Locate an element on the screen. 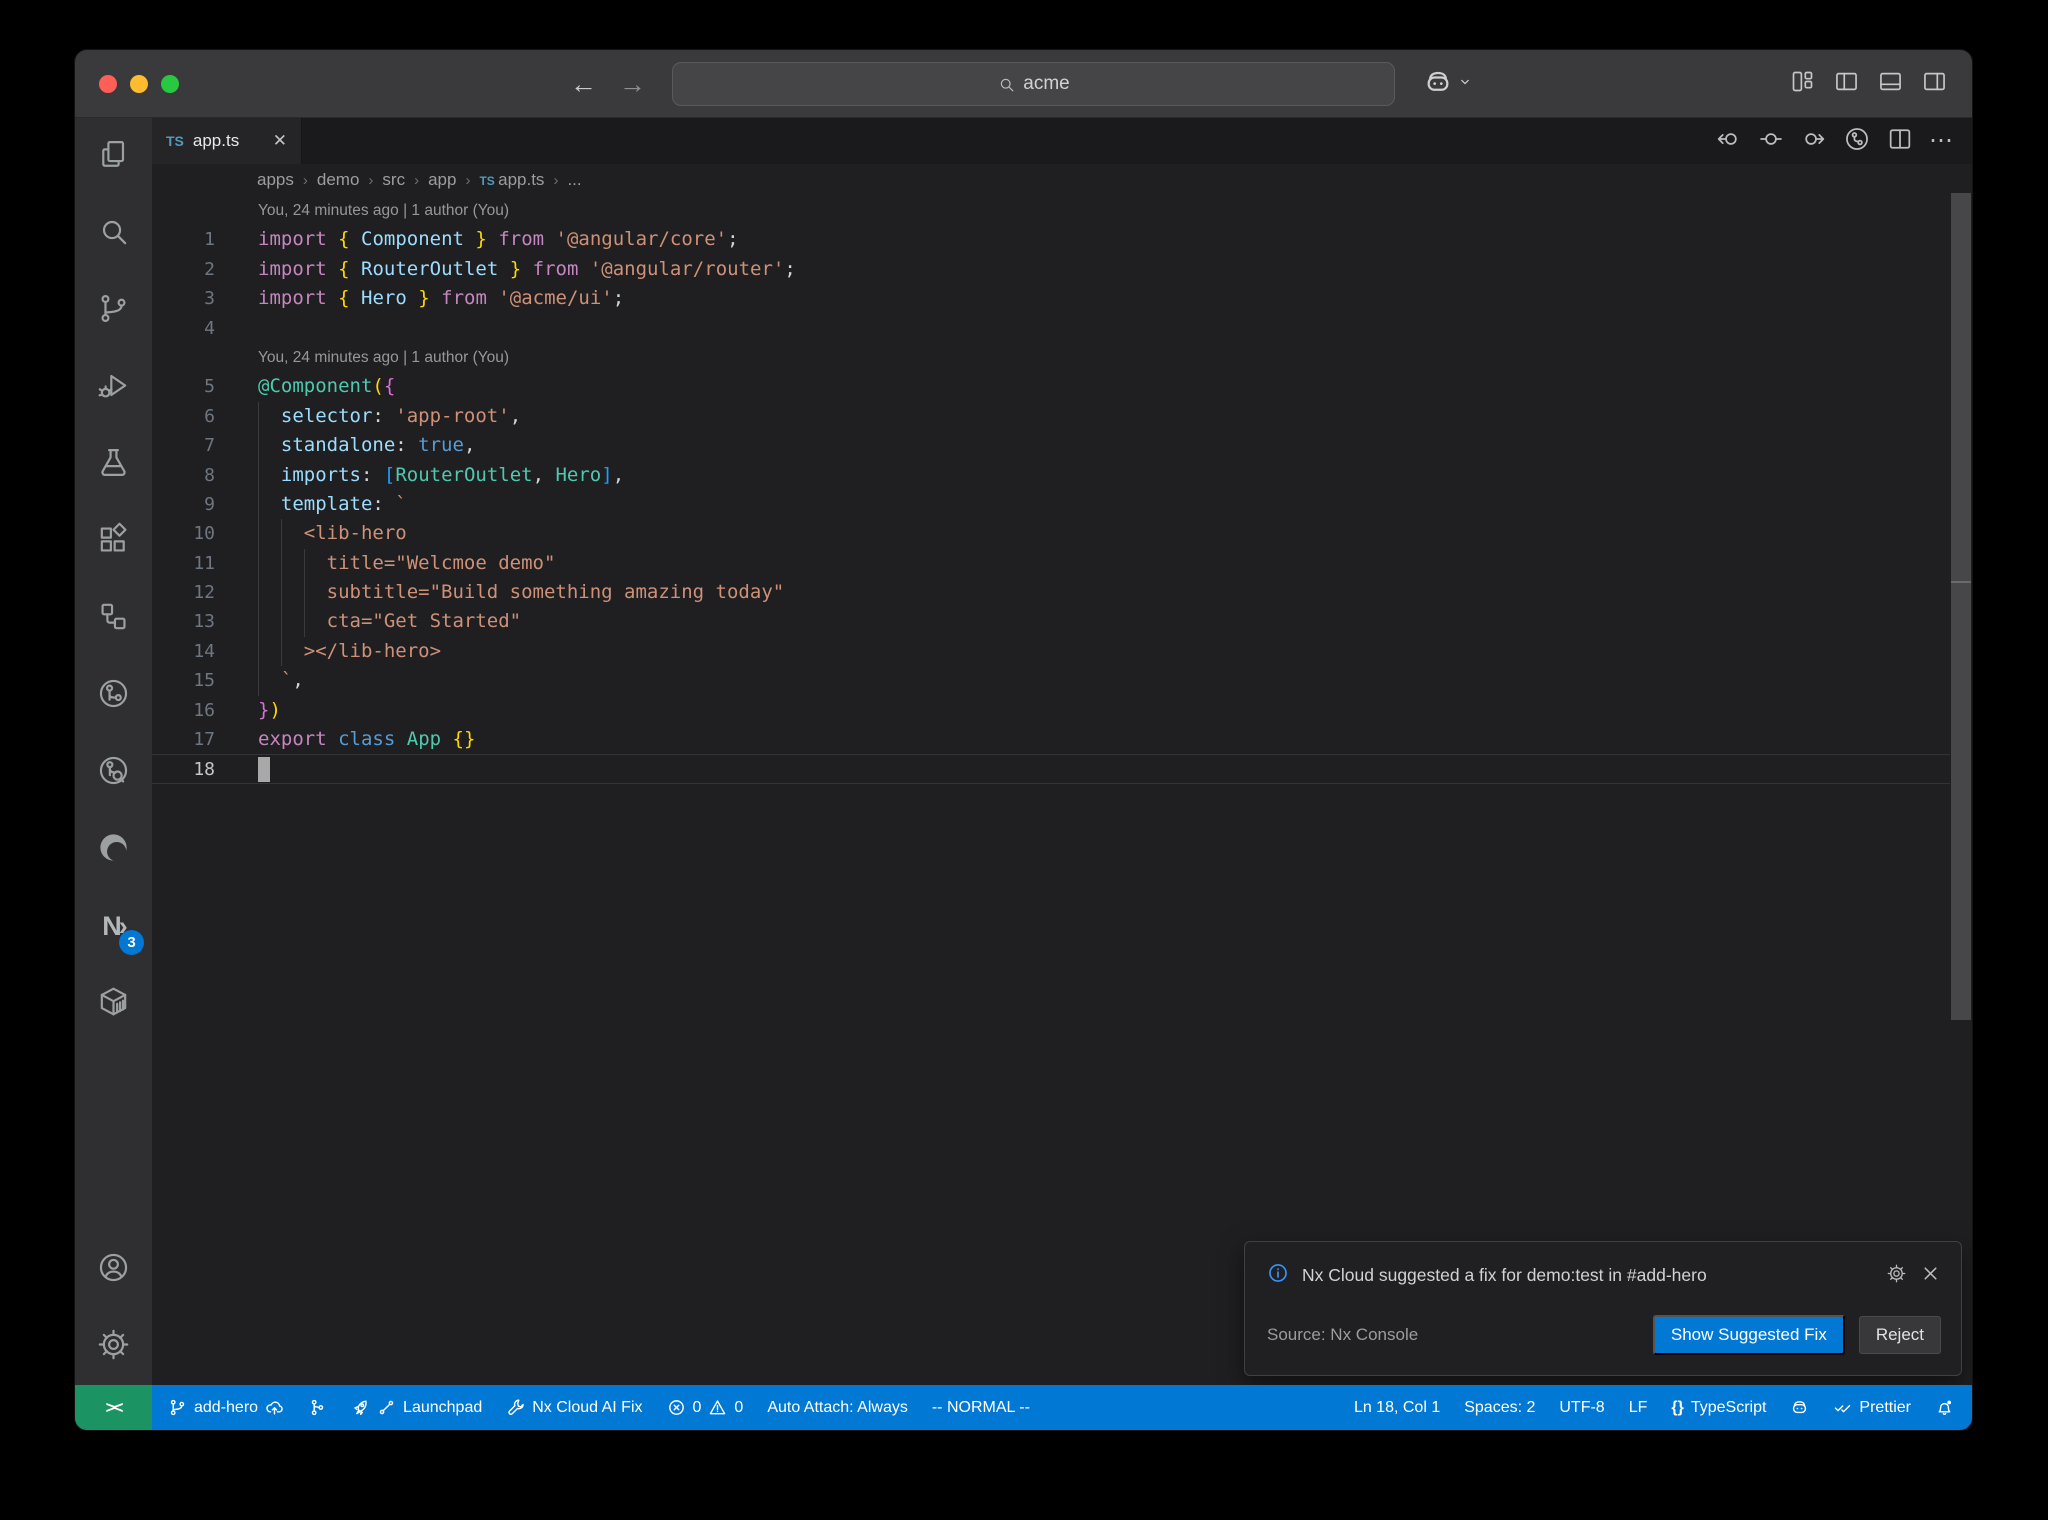  activity-item-explorer is located at coordinates (113, 156).